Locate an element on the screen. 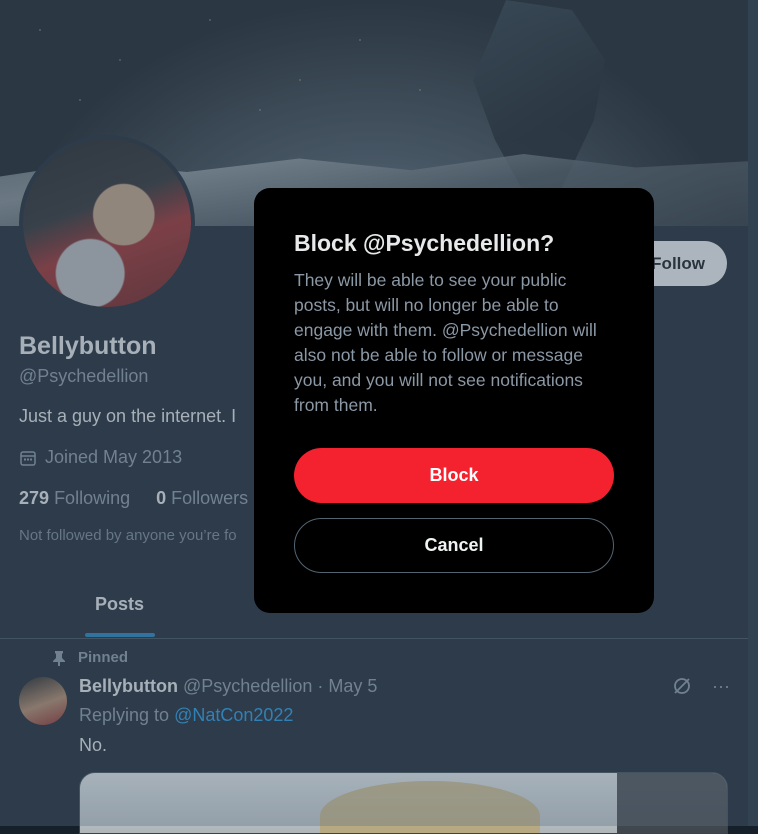 This screenshot has height=834, width=758. cancel-button: Cancel is located at coordinates (454, 545).